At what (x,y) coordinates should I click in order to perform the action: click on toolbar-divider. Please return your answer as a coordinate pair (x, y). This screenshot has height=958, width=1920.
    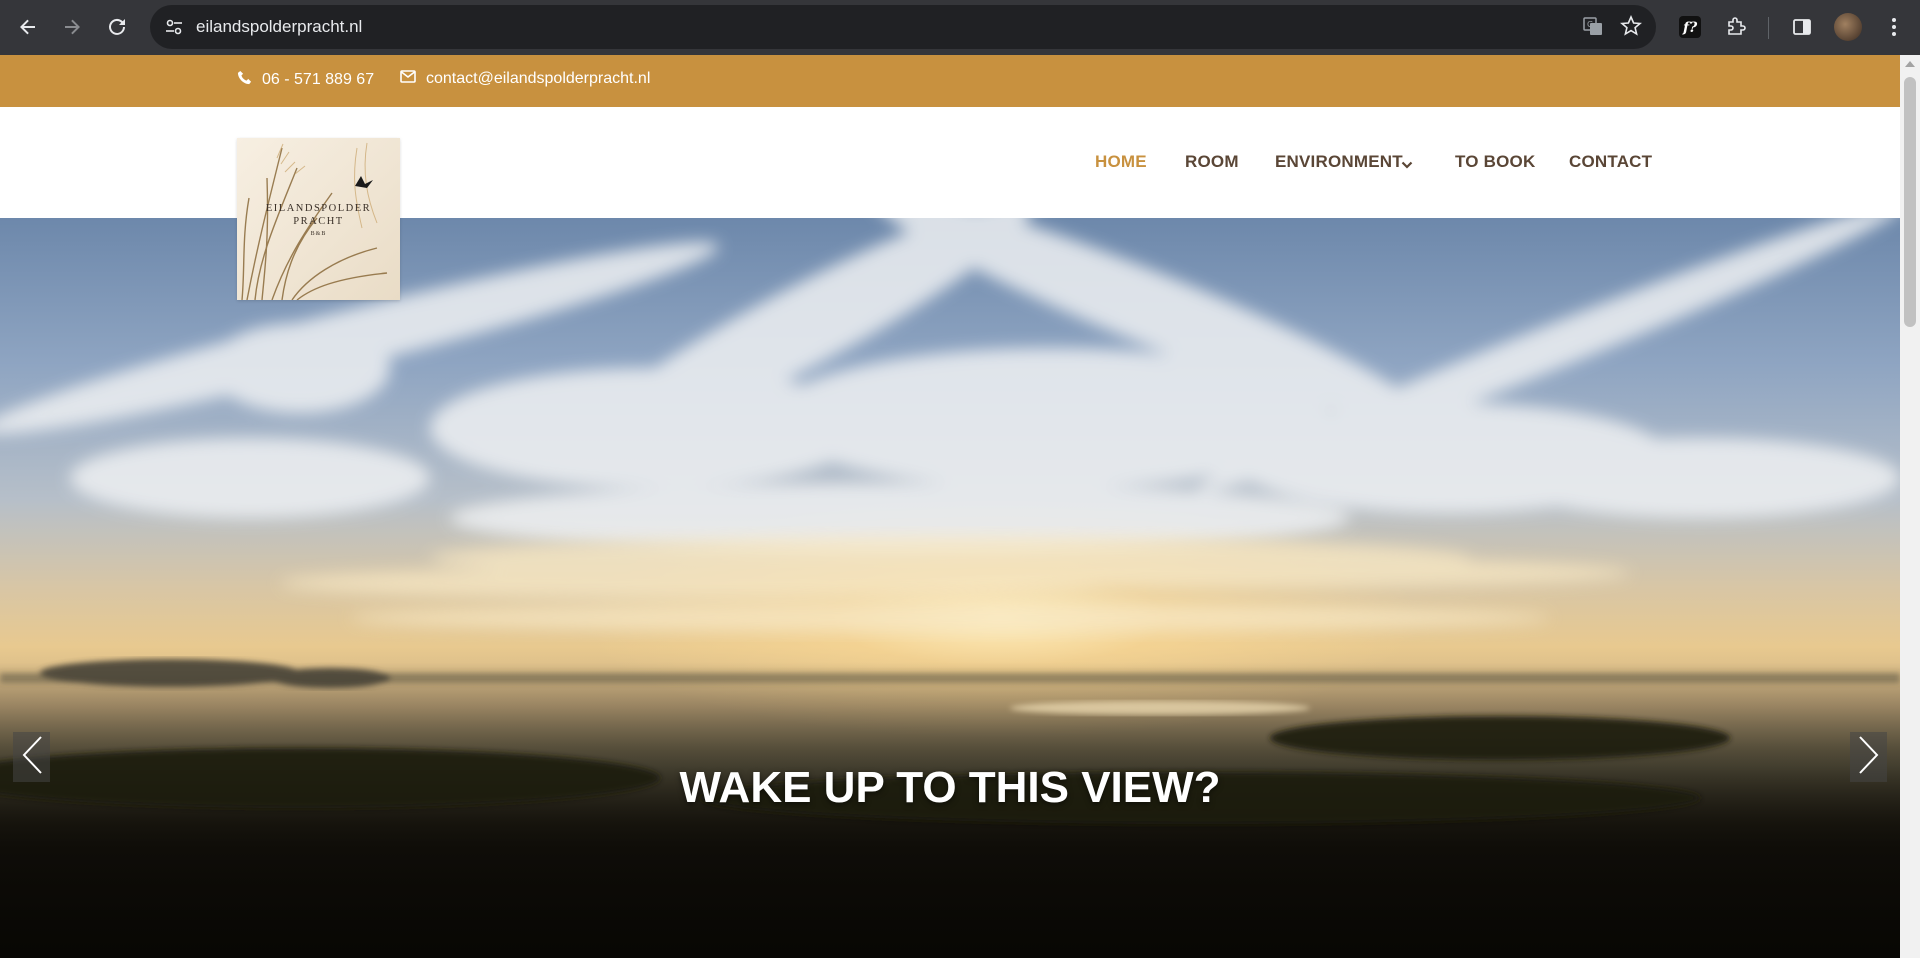
    Looking at the image, I should click on (1768, 28).